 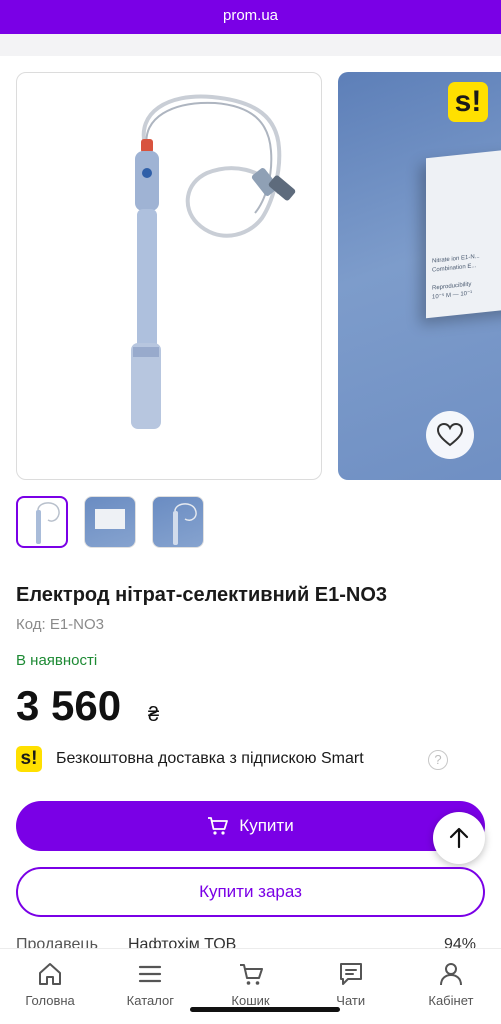 I want to click on help-icon: ?, so click(x=438, y=760).